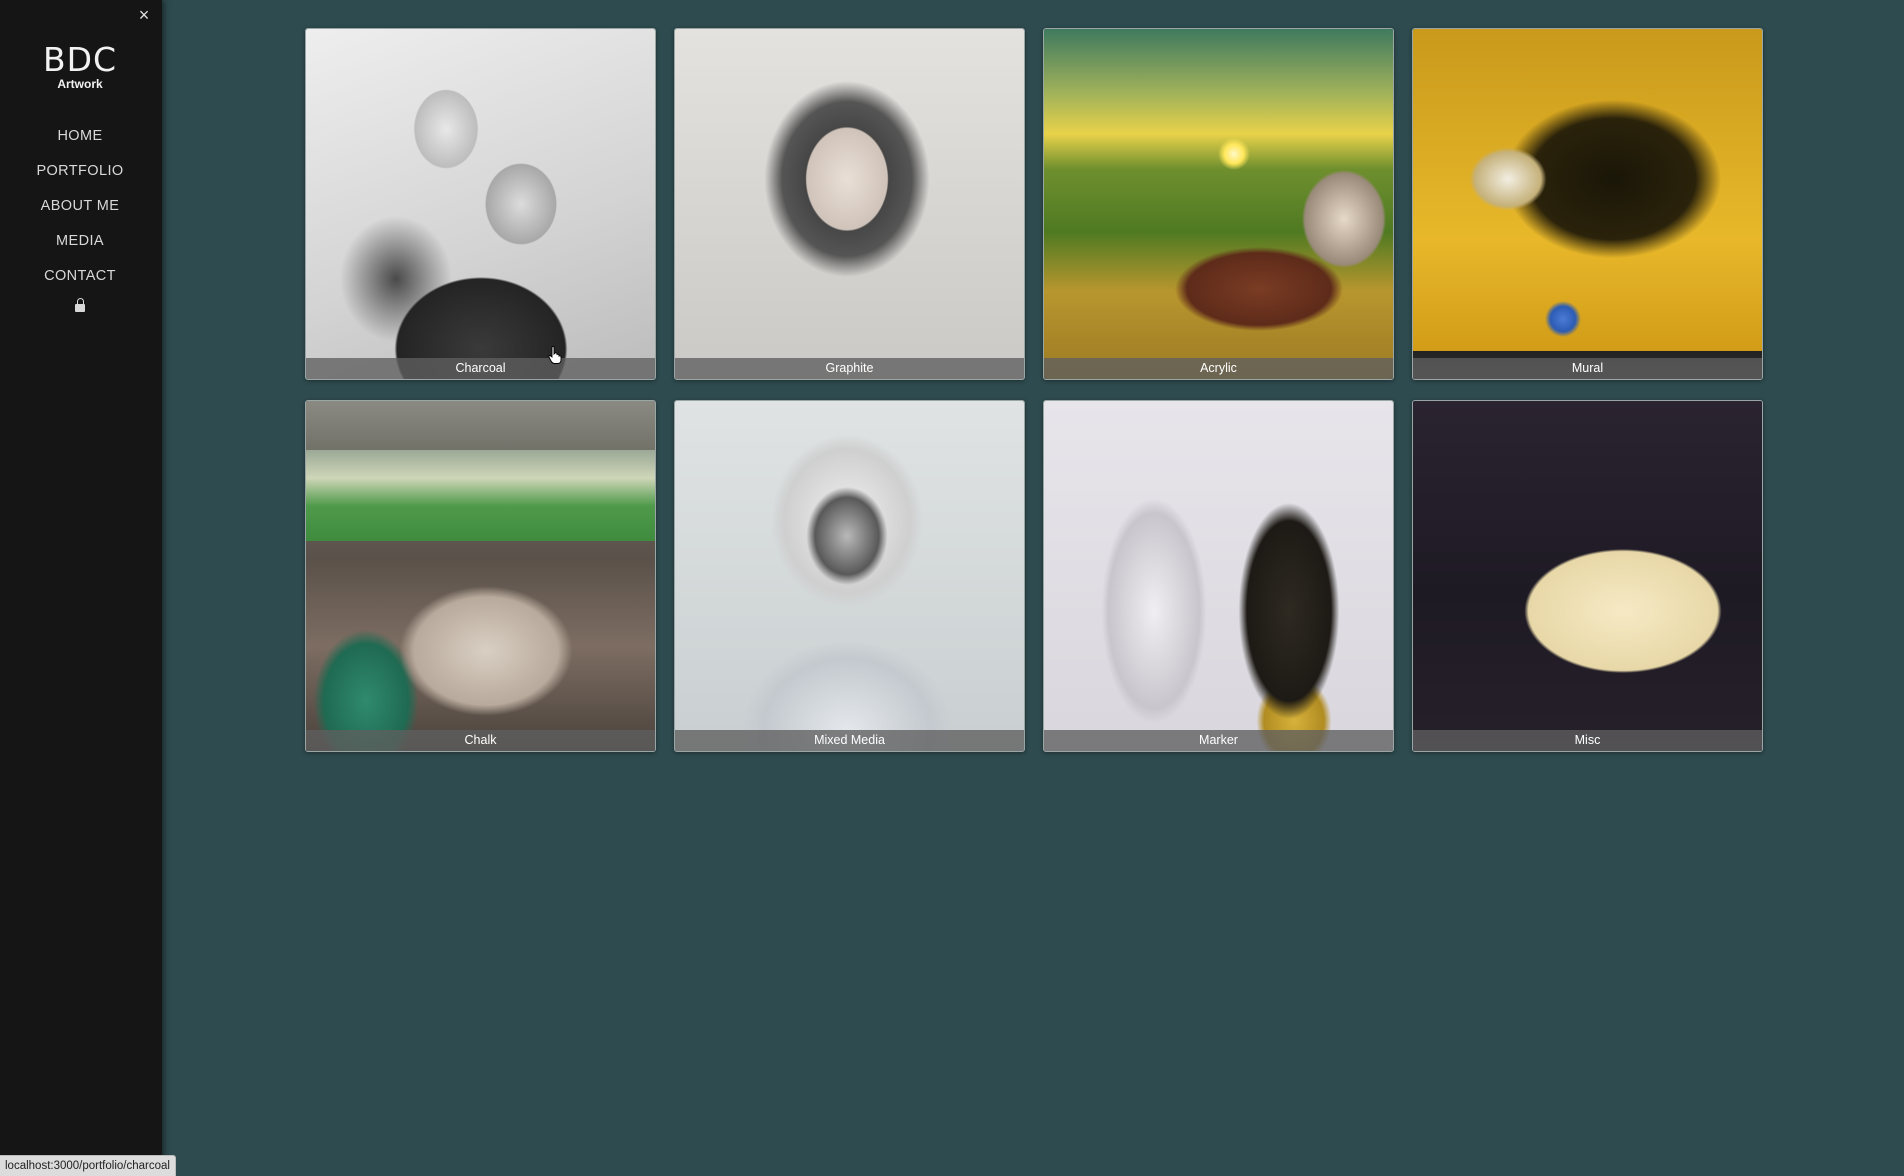 Image resolution: width=1904 pixels, height=1176 pixels. What do you see at coordinates (80, 283) in the screenshot?
I see `nav-item-contact: CONTACT` at bounding box center [80, 283].